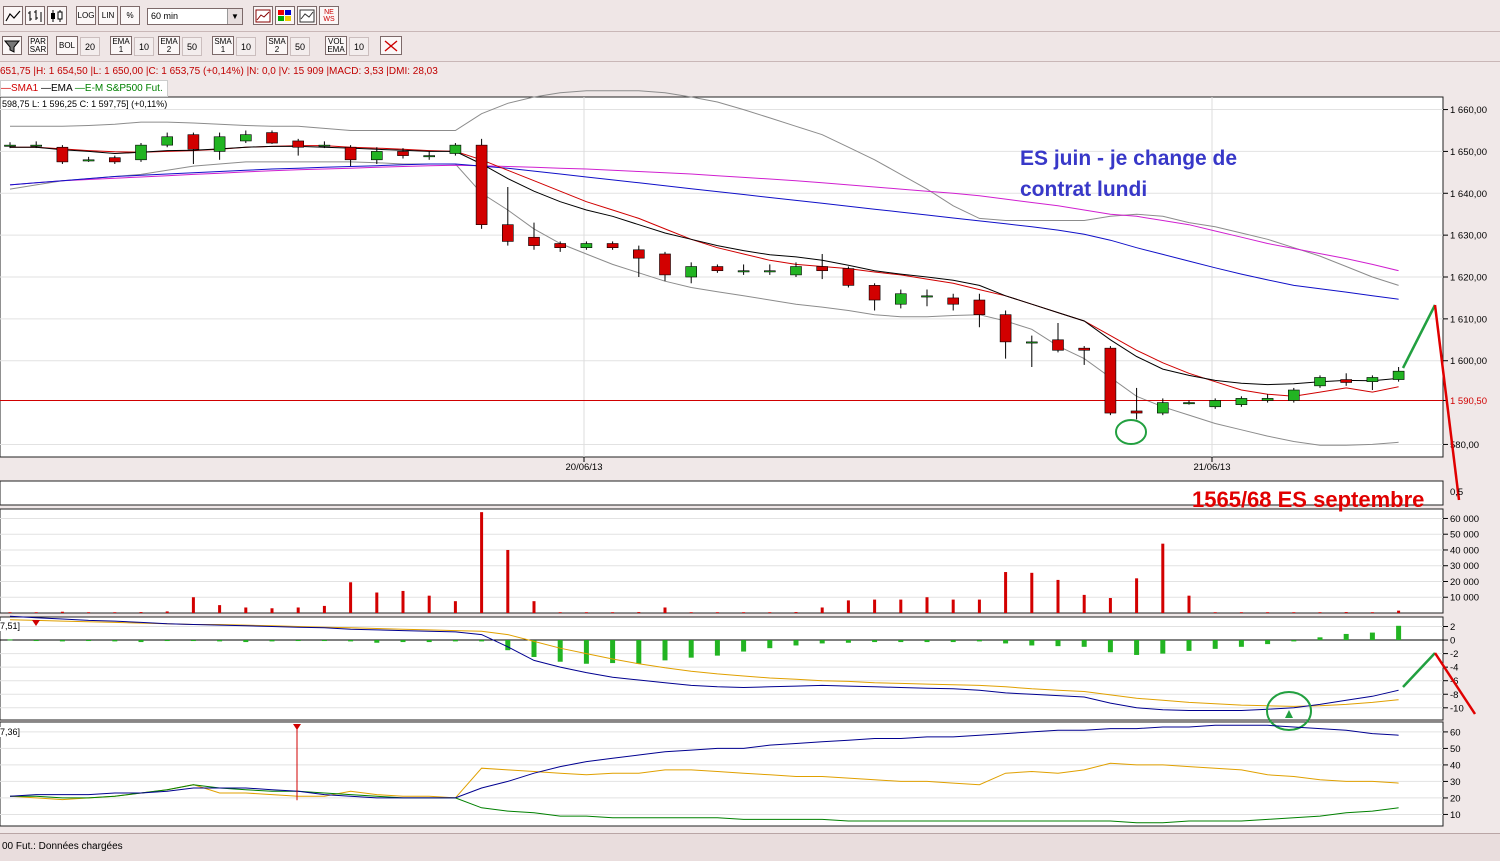 The width and height of the screenshot is (1500, 861). I want to click on dmi-axis-tick-label: 60, so click(1455, 732).